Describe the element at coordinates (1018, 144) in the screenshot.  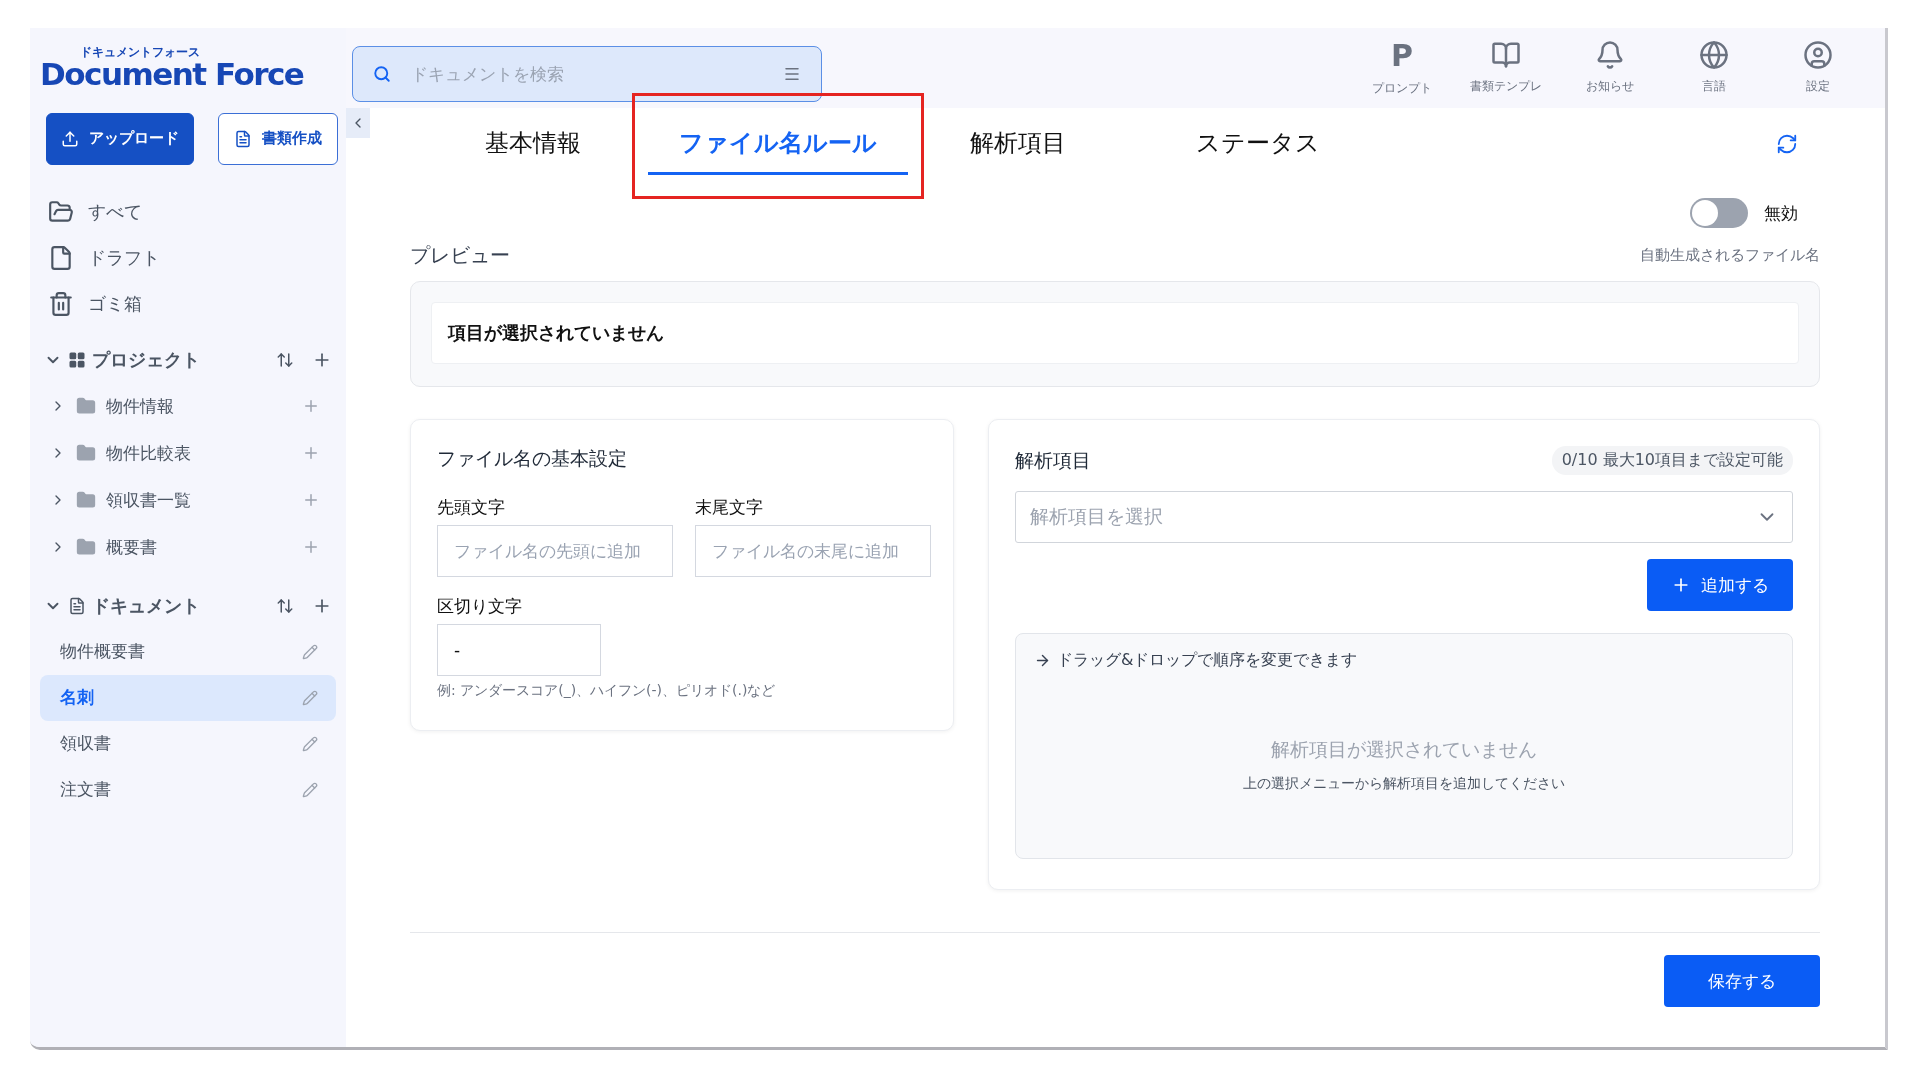
I see `tab: 解析項目` at that location.